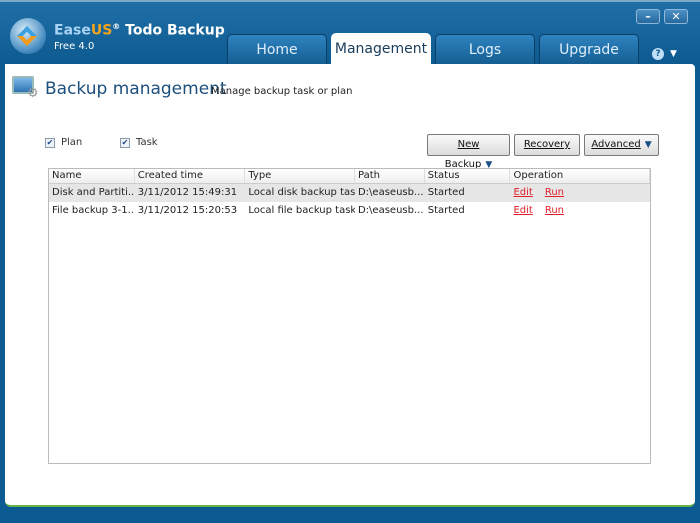 This screenshot has width=700, height=523. Describe the element at coordinates (381, 50) in the screenshot. I see `tab-management: Management` at that location.